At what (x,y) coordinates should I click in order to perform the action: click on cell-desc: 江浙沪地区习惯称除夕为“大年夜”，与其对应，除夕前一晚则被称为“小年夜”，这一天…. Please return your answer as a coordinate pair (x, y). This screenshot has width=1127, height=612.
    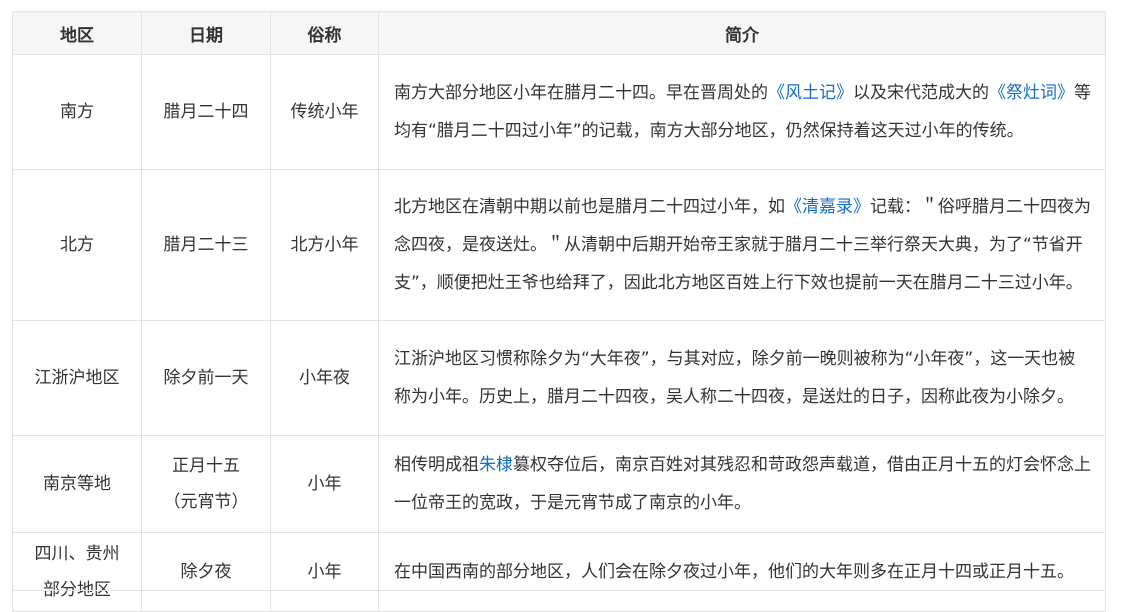
    Looking at the image, I should click on (742, 378).